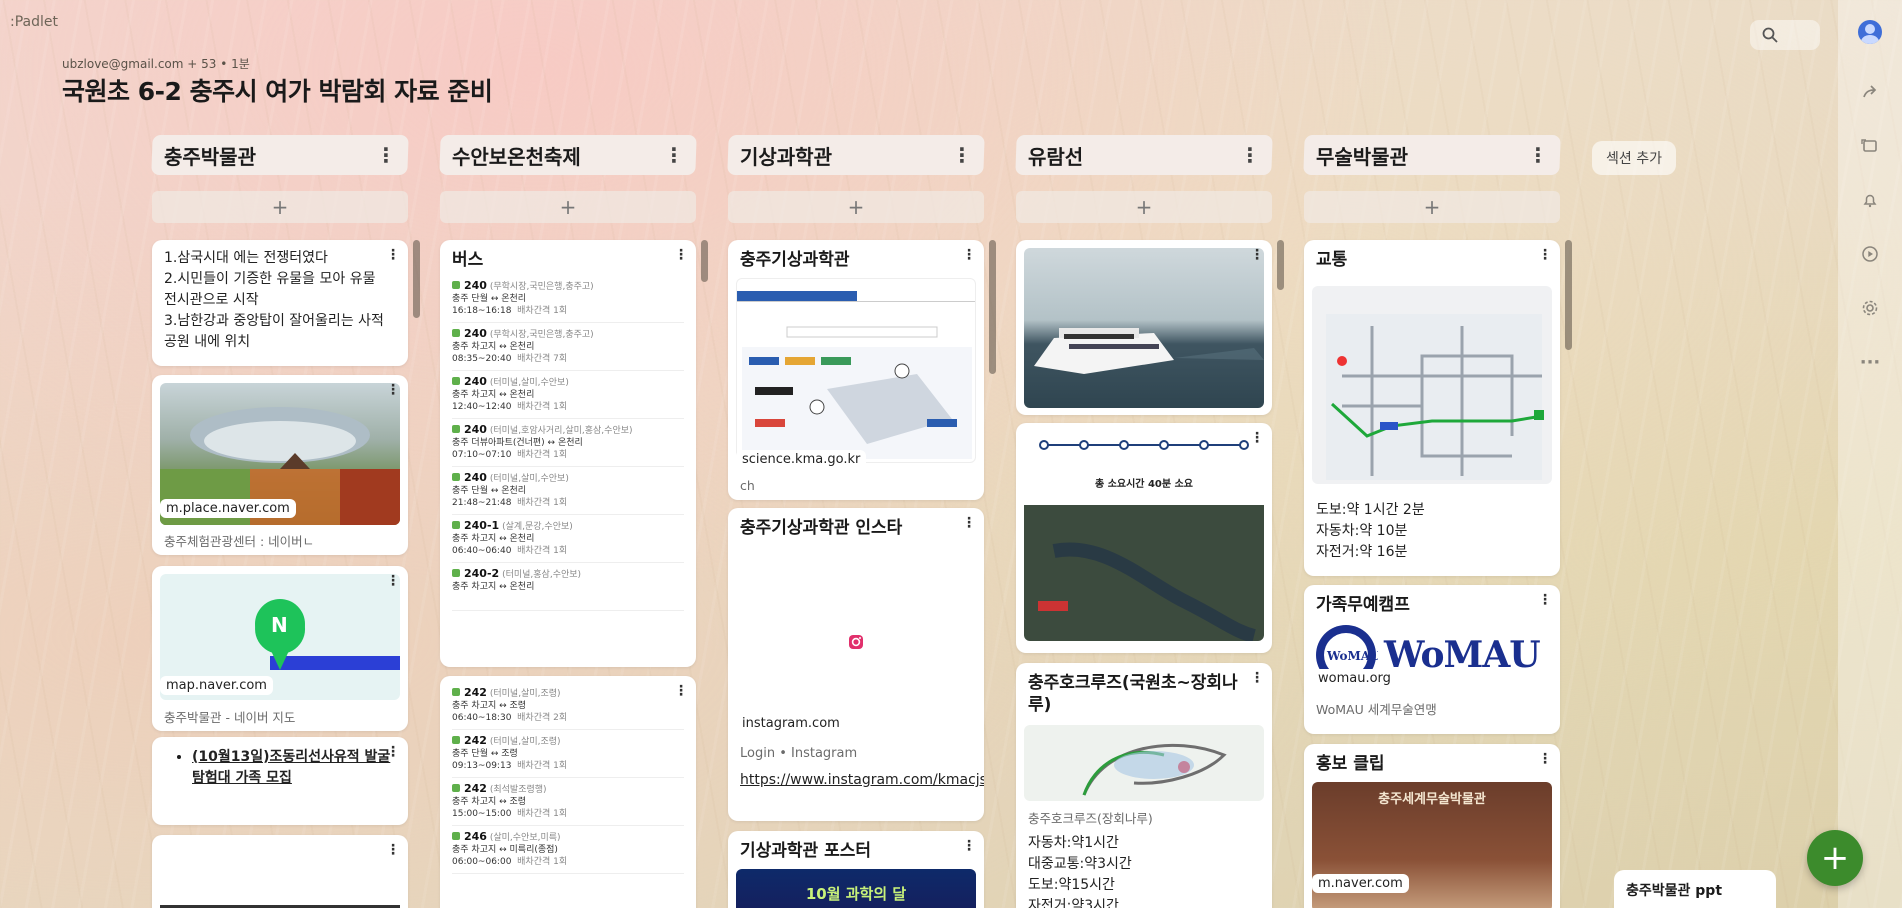 This screenshot has width=1902, height=908. Describe the element at coordinates (1870, 32) in the screenshot. I see `avatar` at that location.